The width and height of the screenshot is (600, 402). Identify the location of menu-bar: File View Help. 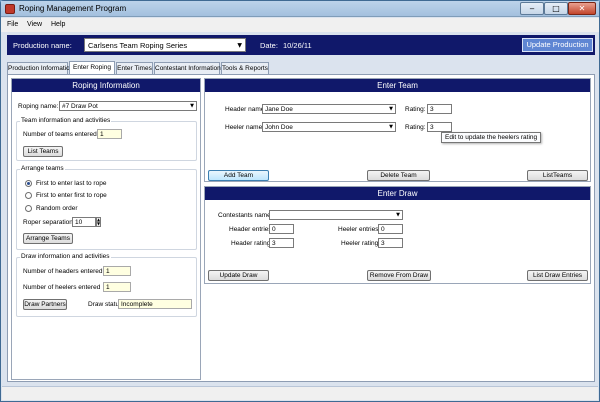
(300, 25).